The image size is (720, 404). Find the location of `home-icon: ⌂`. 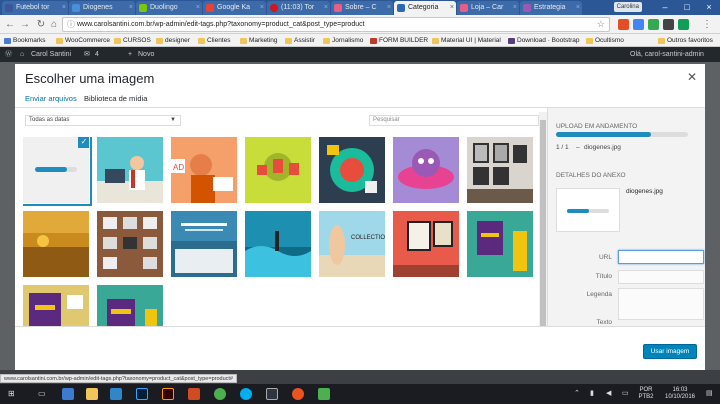

home-icon: ⌂ is located at coordinates (54, 24).